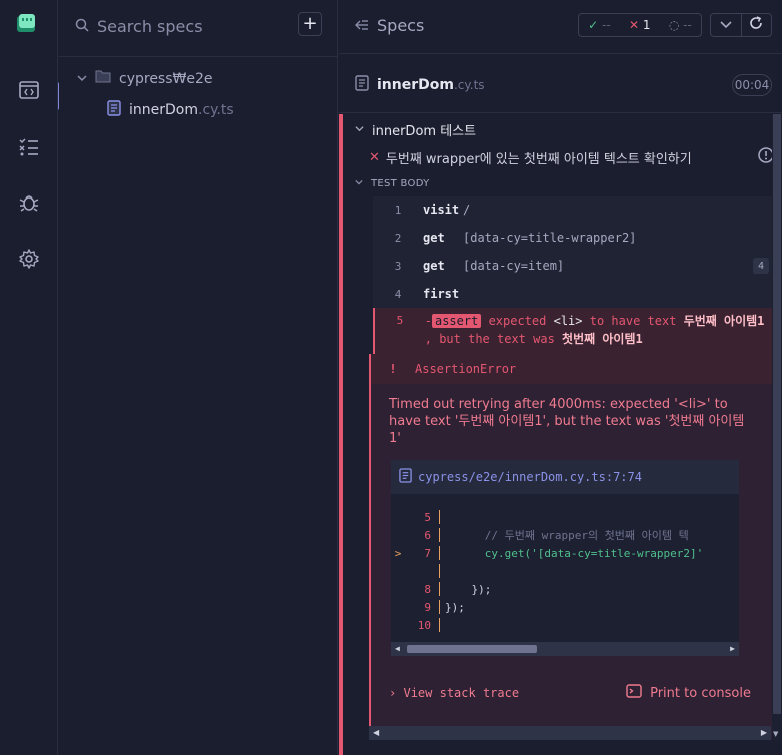 This screenshot has height=755, width=782. I want to click on command-arg: [data-cy=item], so click(514, 266).